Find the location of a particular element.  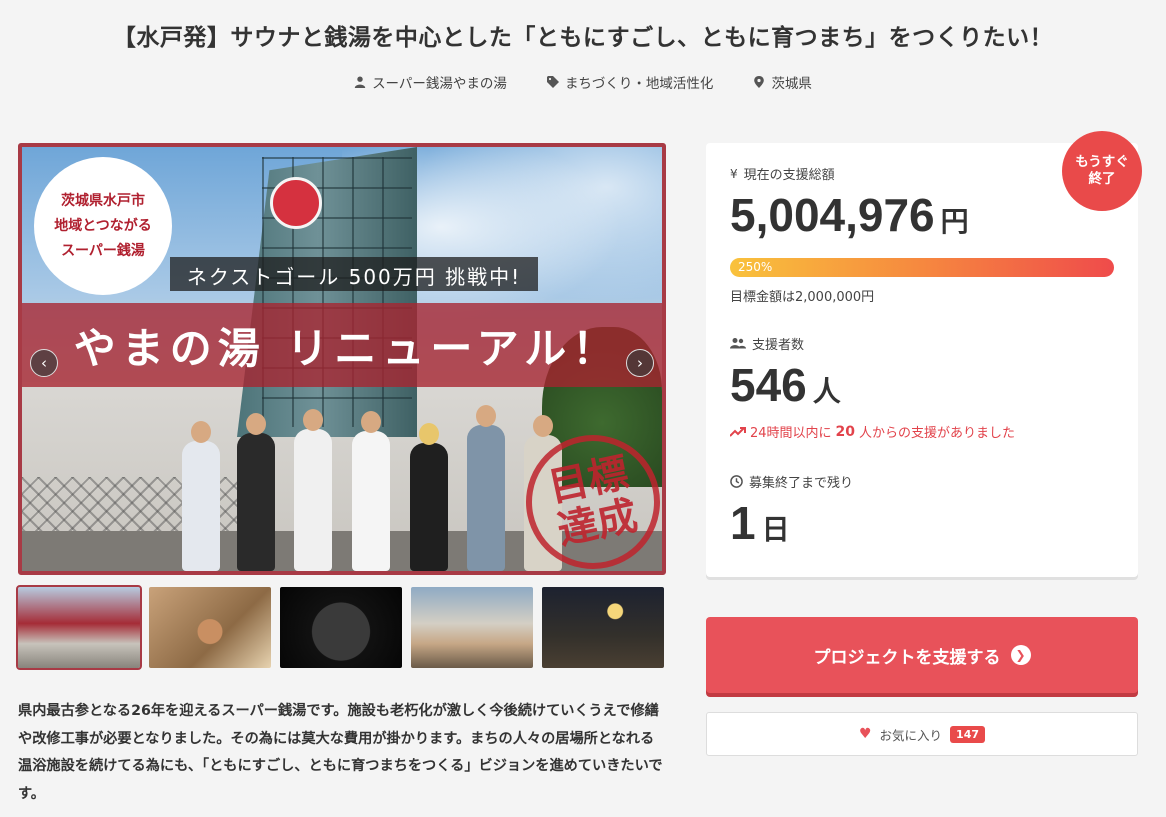

support-project-button: プロジェクトを支援する ❯ is located at coordinates (922, 655).